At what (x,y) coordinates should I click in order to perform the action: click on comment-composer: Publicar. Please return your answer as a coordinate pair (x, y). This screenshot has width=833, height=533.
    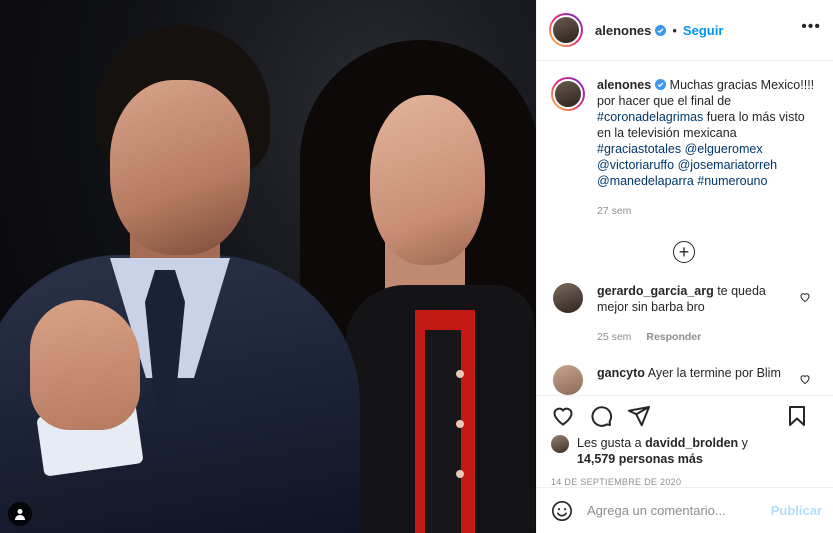
    Looking at the image, I should click on (685, 510).